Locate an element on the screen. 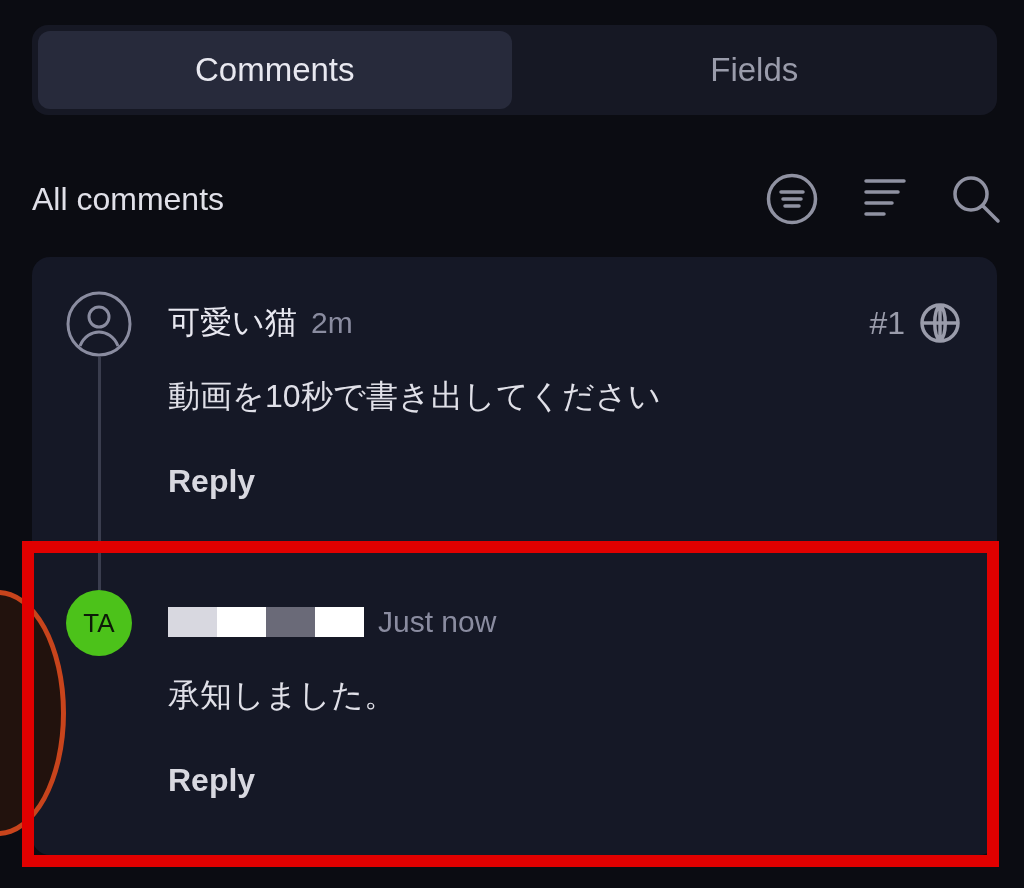  tab: Fields is located at coordinates (754, 70).